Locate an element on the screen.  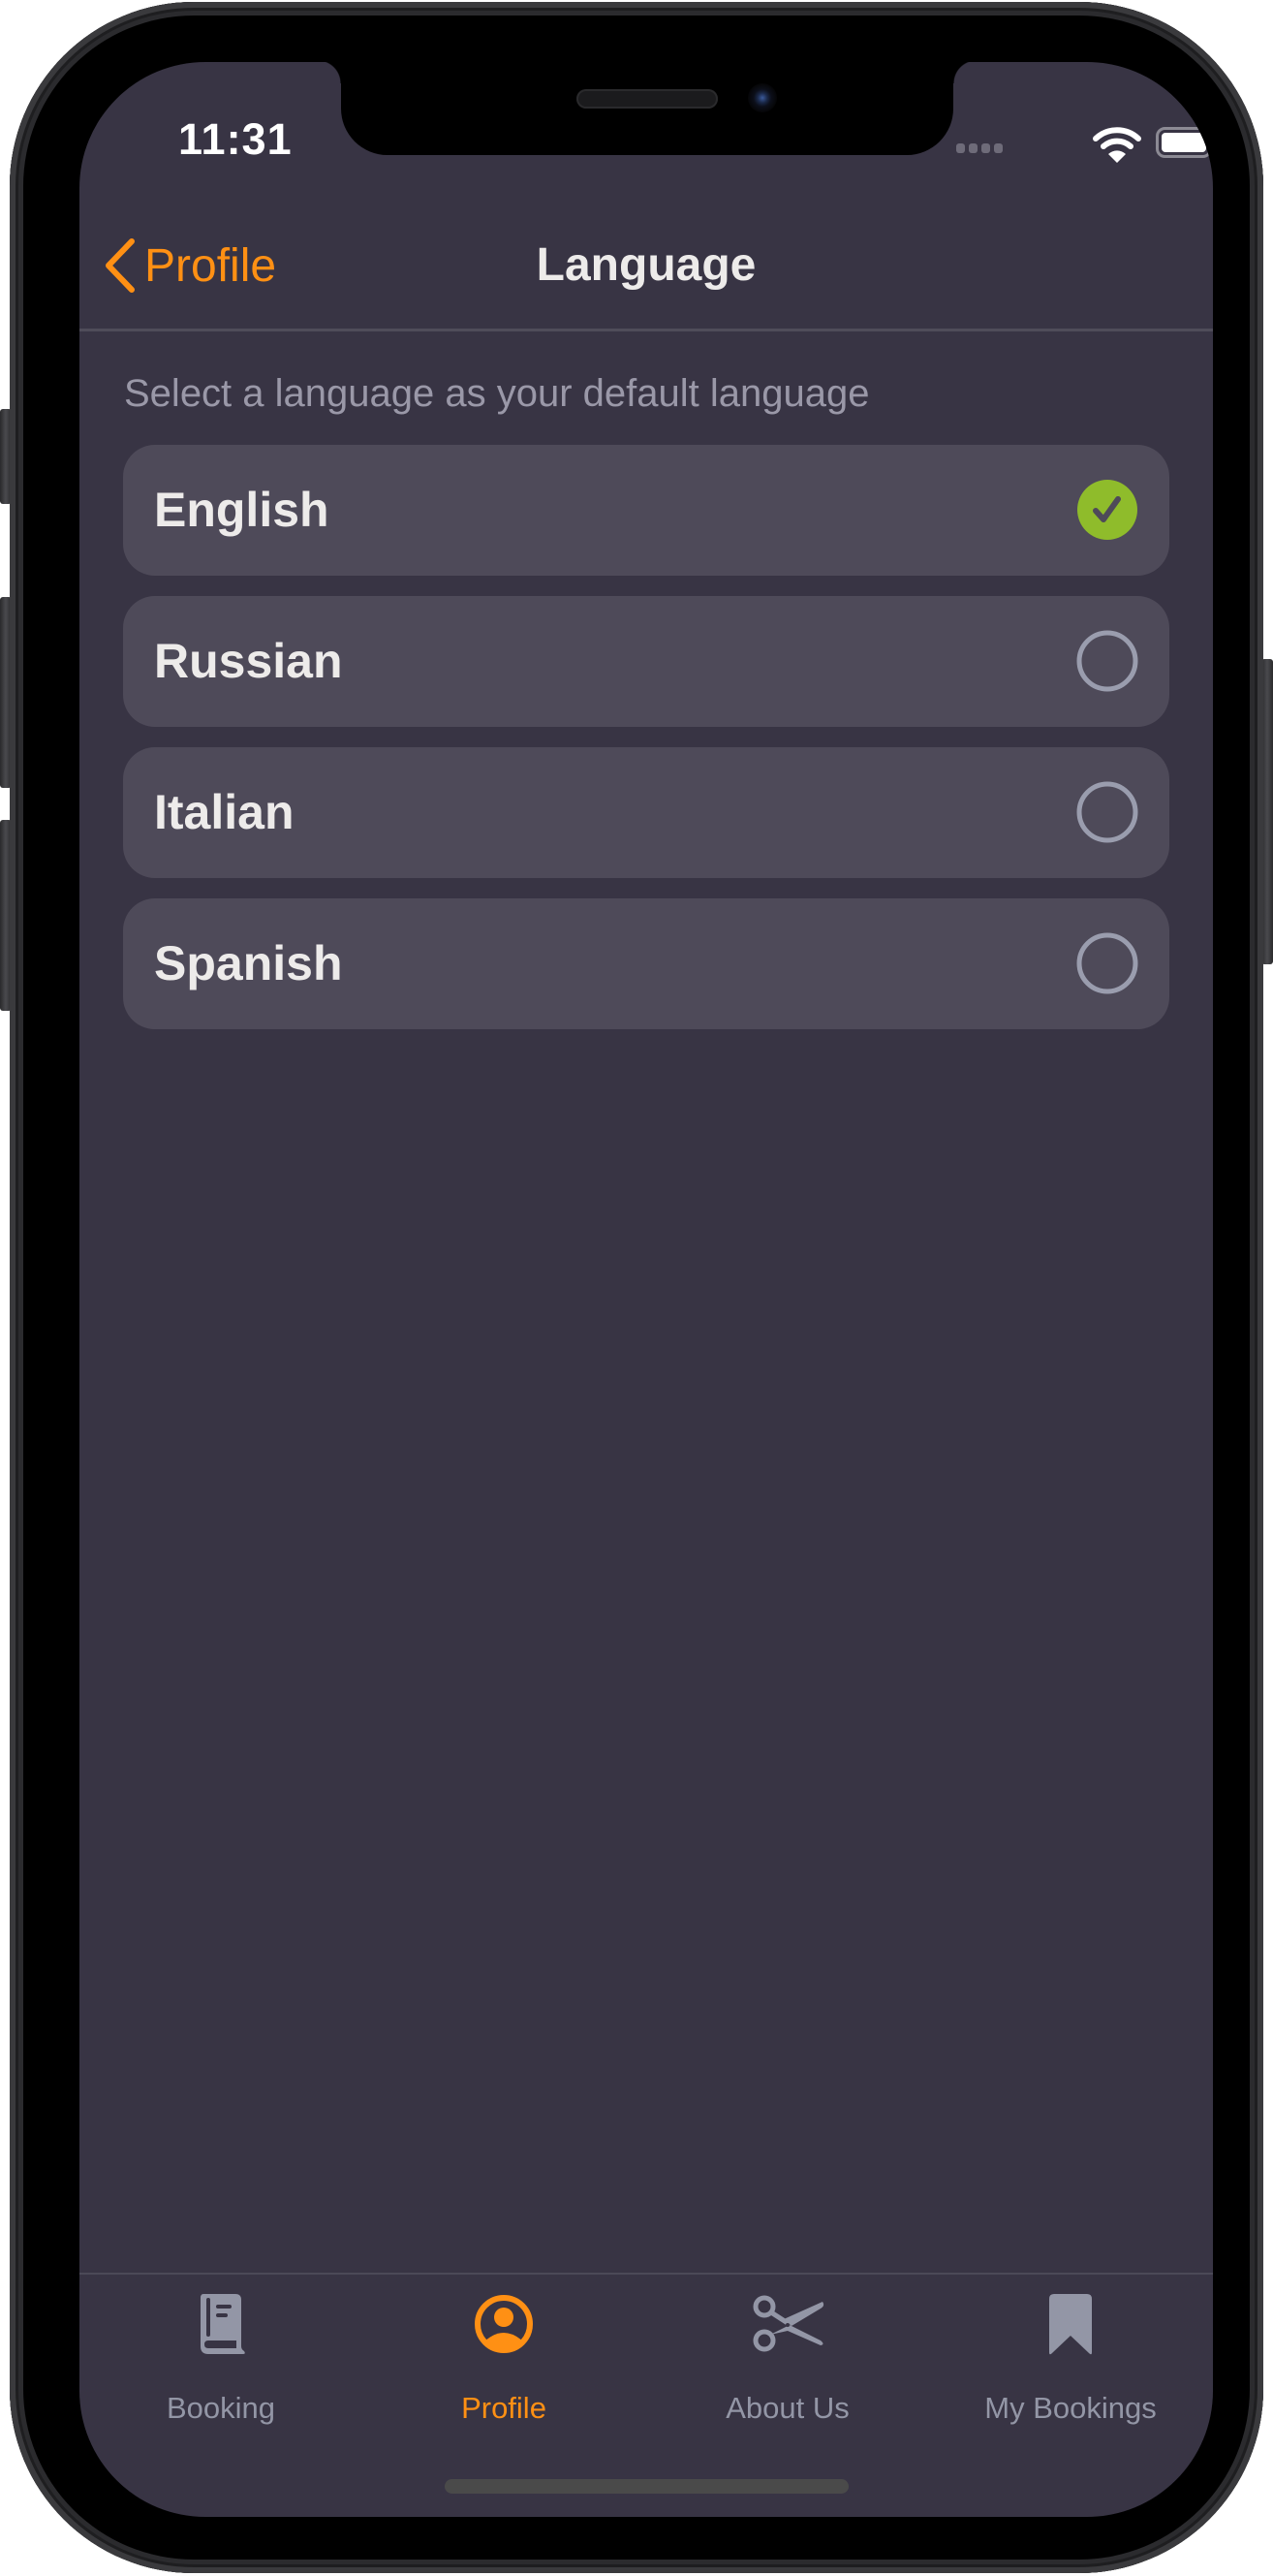
home-indicator is located at coordinates (647, 2486).